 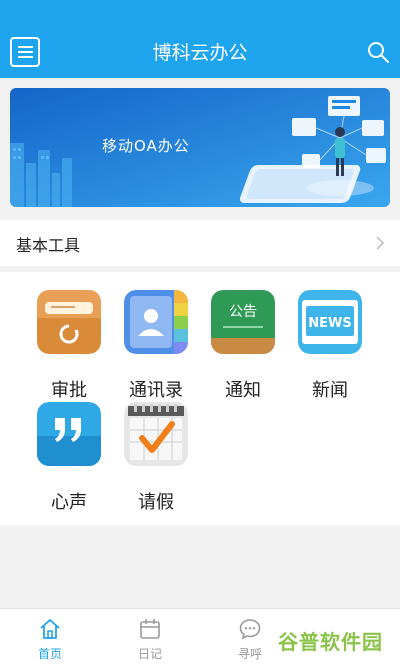 I want to click on banner-text: 移动OA办公, so click(x=146, y=146).